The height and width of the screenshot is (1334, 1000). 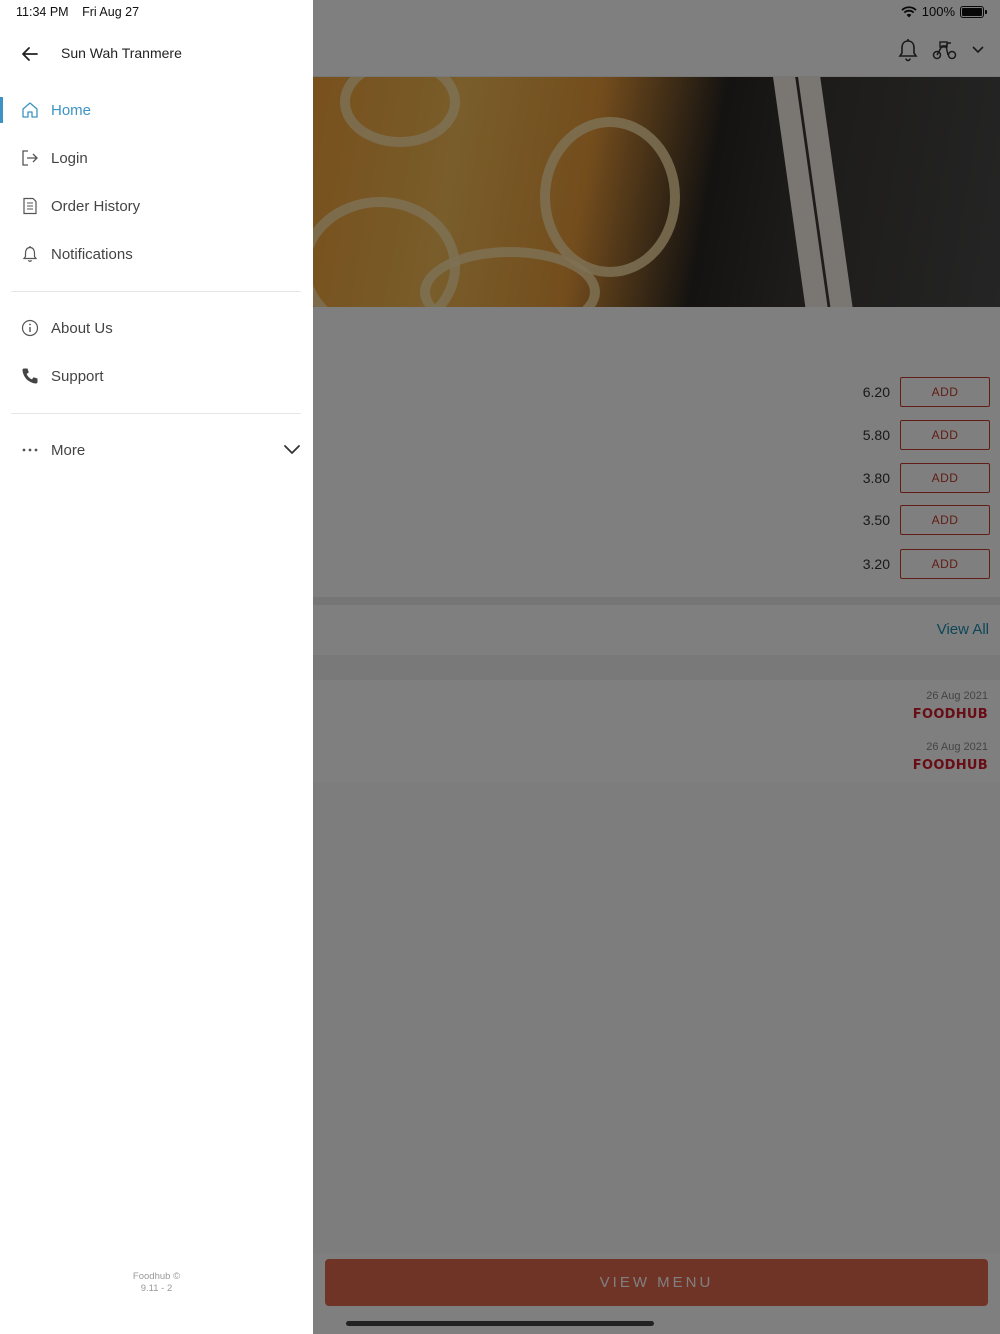 What do you see at coordinates (77, 376) in the screenshot?
I see `menu-item-label: Support` at bounding box center [77, 376].